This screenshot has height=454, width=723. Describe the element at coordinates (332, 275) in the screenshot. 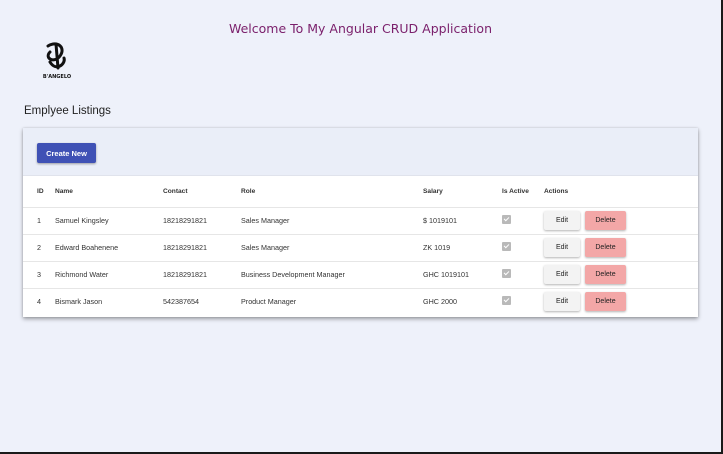

I see `cell-role: Business Development Manager` at that location.